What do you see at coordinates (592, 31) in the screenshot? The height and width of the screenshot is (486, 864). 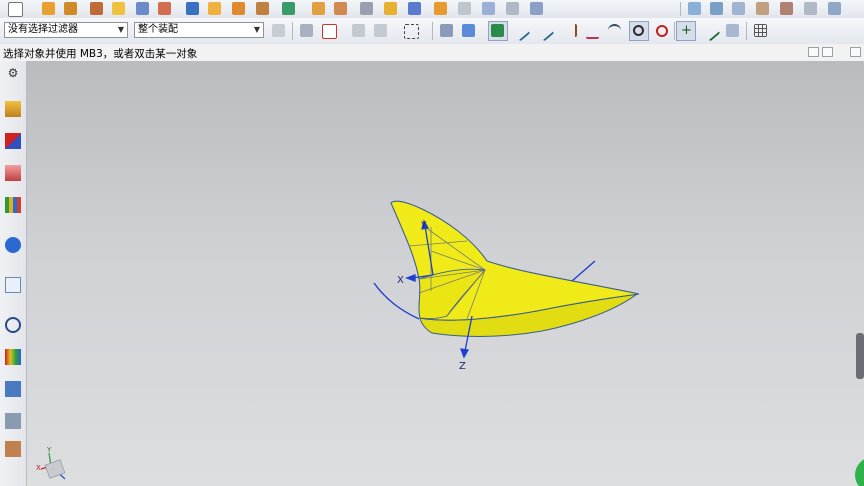 I see `studio-spline-icon` at bounding box center [592, 31].